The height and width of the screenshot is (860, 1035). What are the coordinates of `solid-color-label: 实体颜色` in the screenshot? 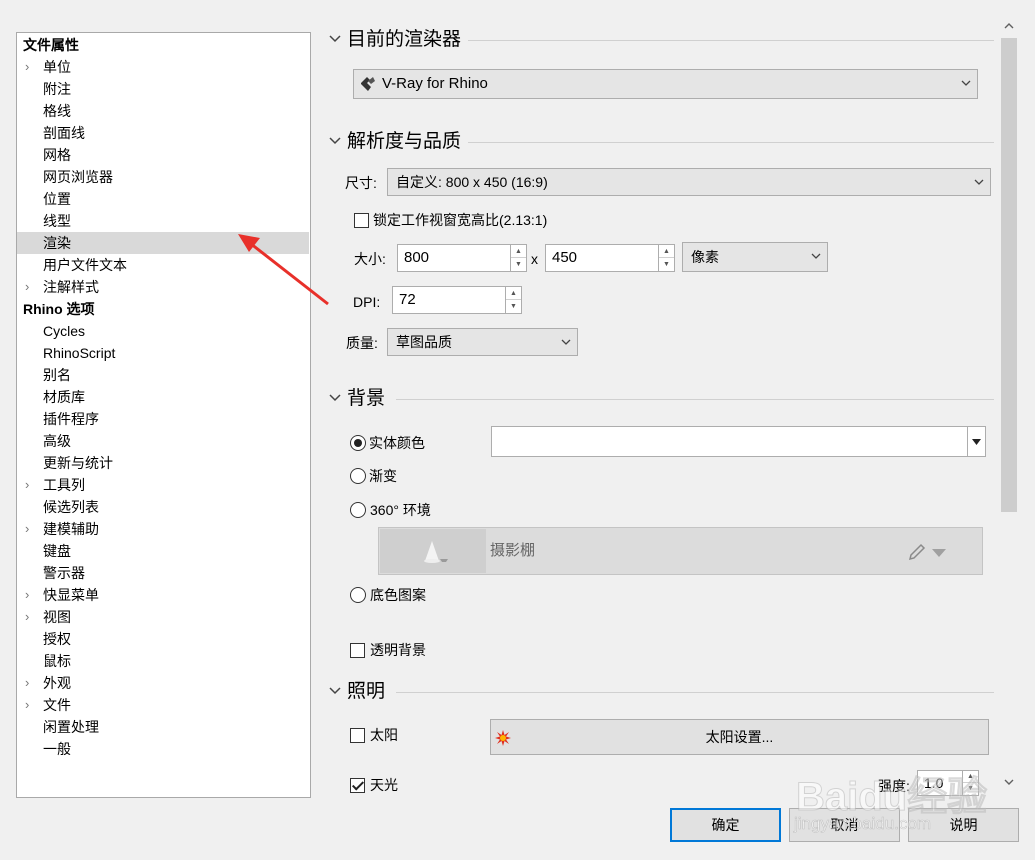 It's located at (397, 443).